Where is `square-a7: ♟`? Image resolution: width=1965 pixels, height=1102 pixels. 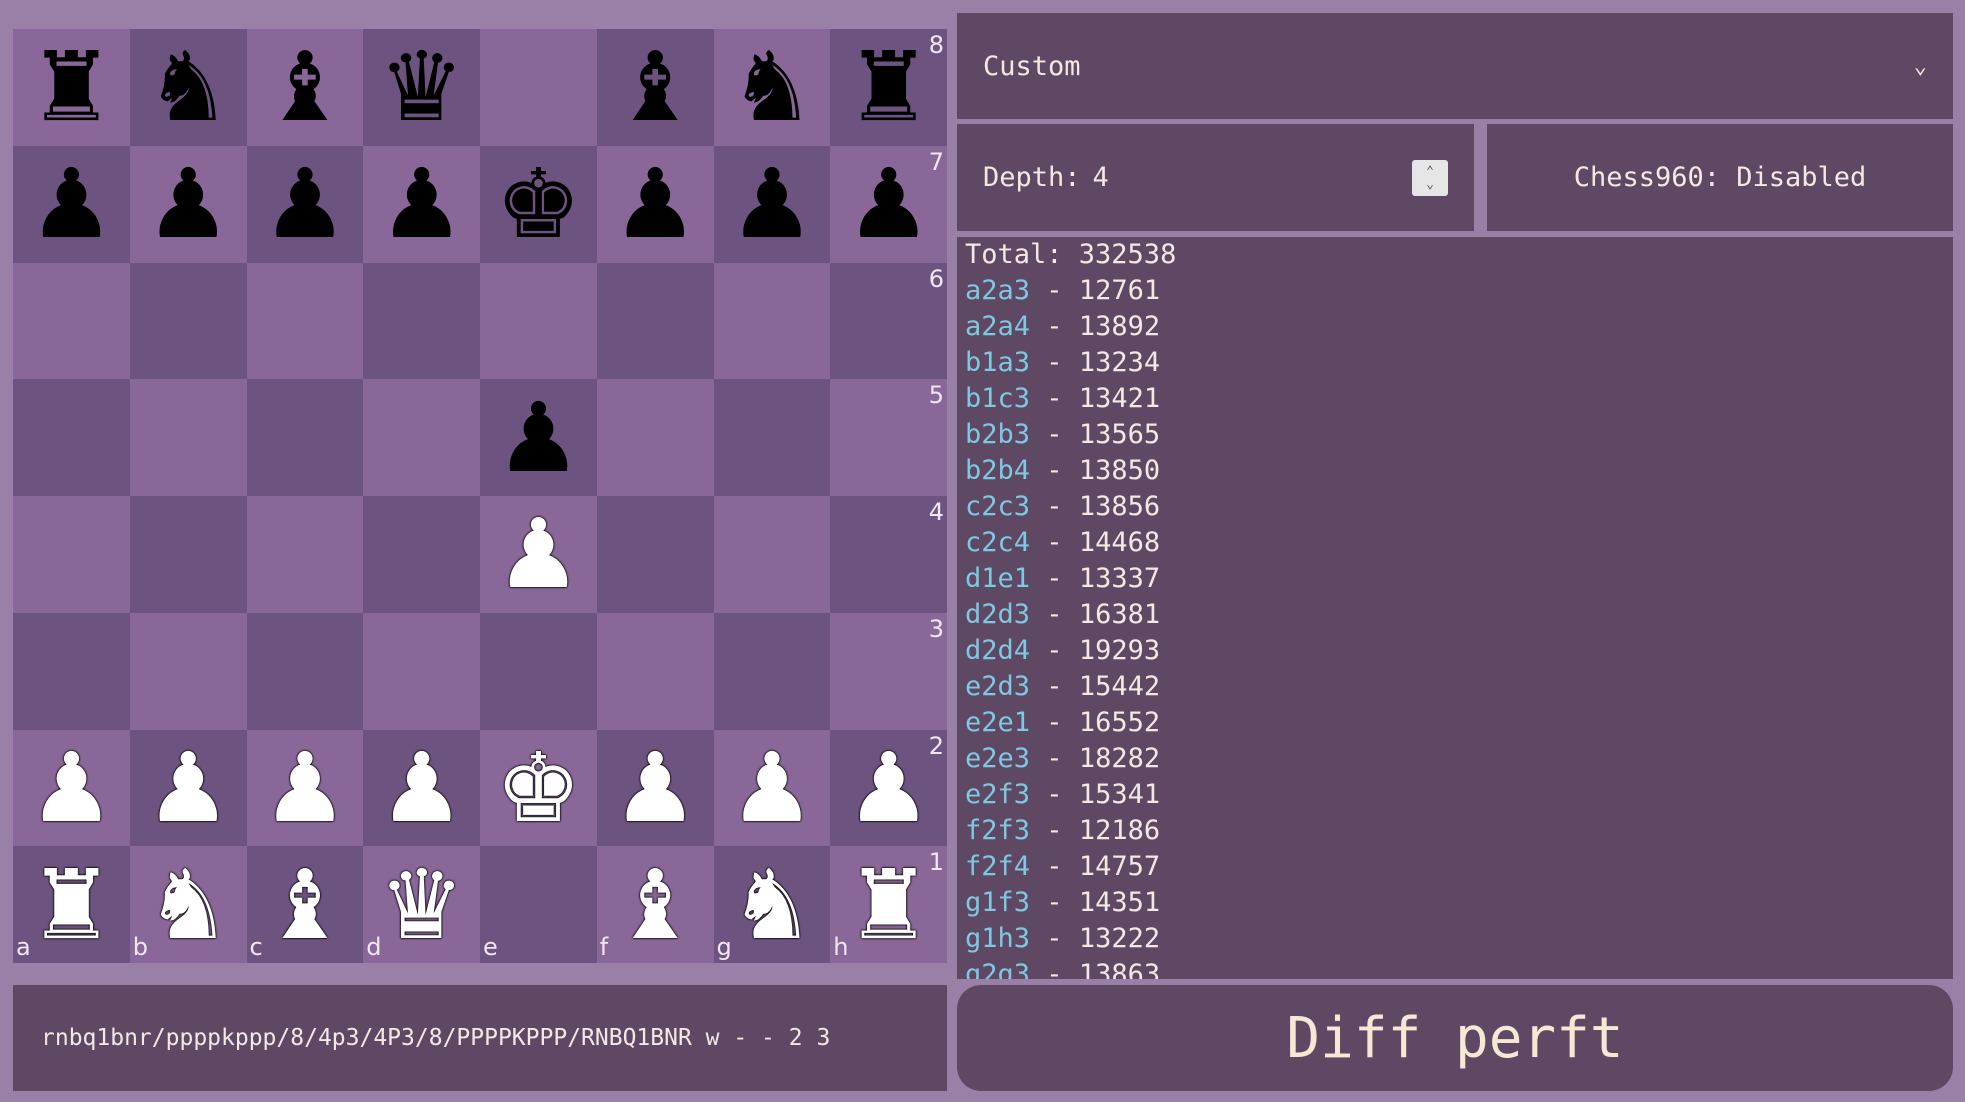
square-a7: ♟ is located at coordinates (71, 204).